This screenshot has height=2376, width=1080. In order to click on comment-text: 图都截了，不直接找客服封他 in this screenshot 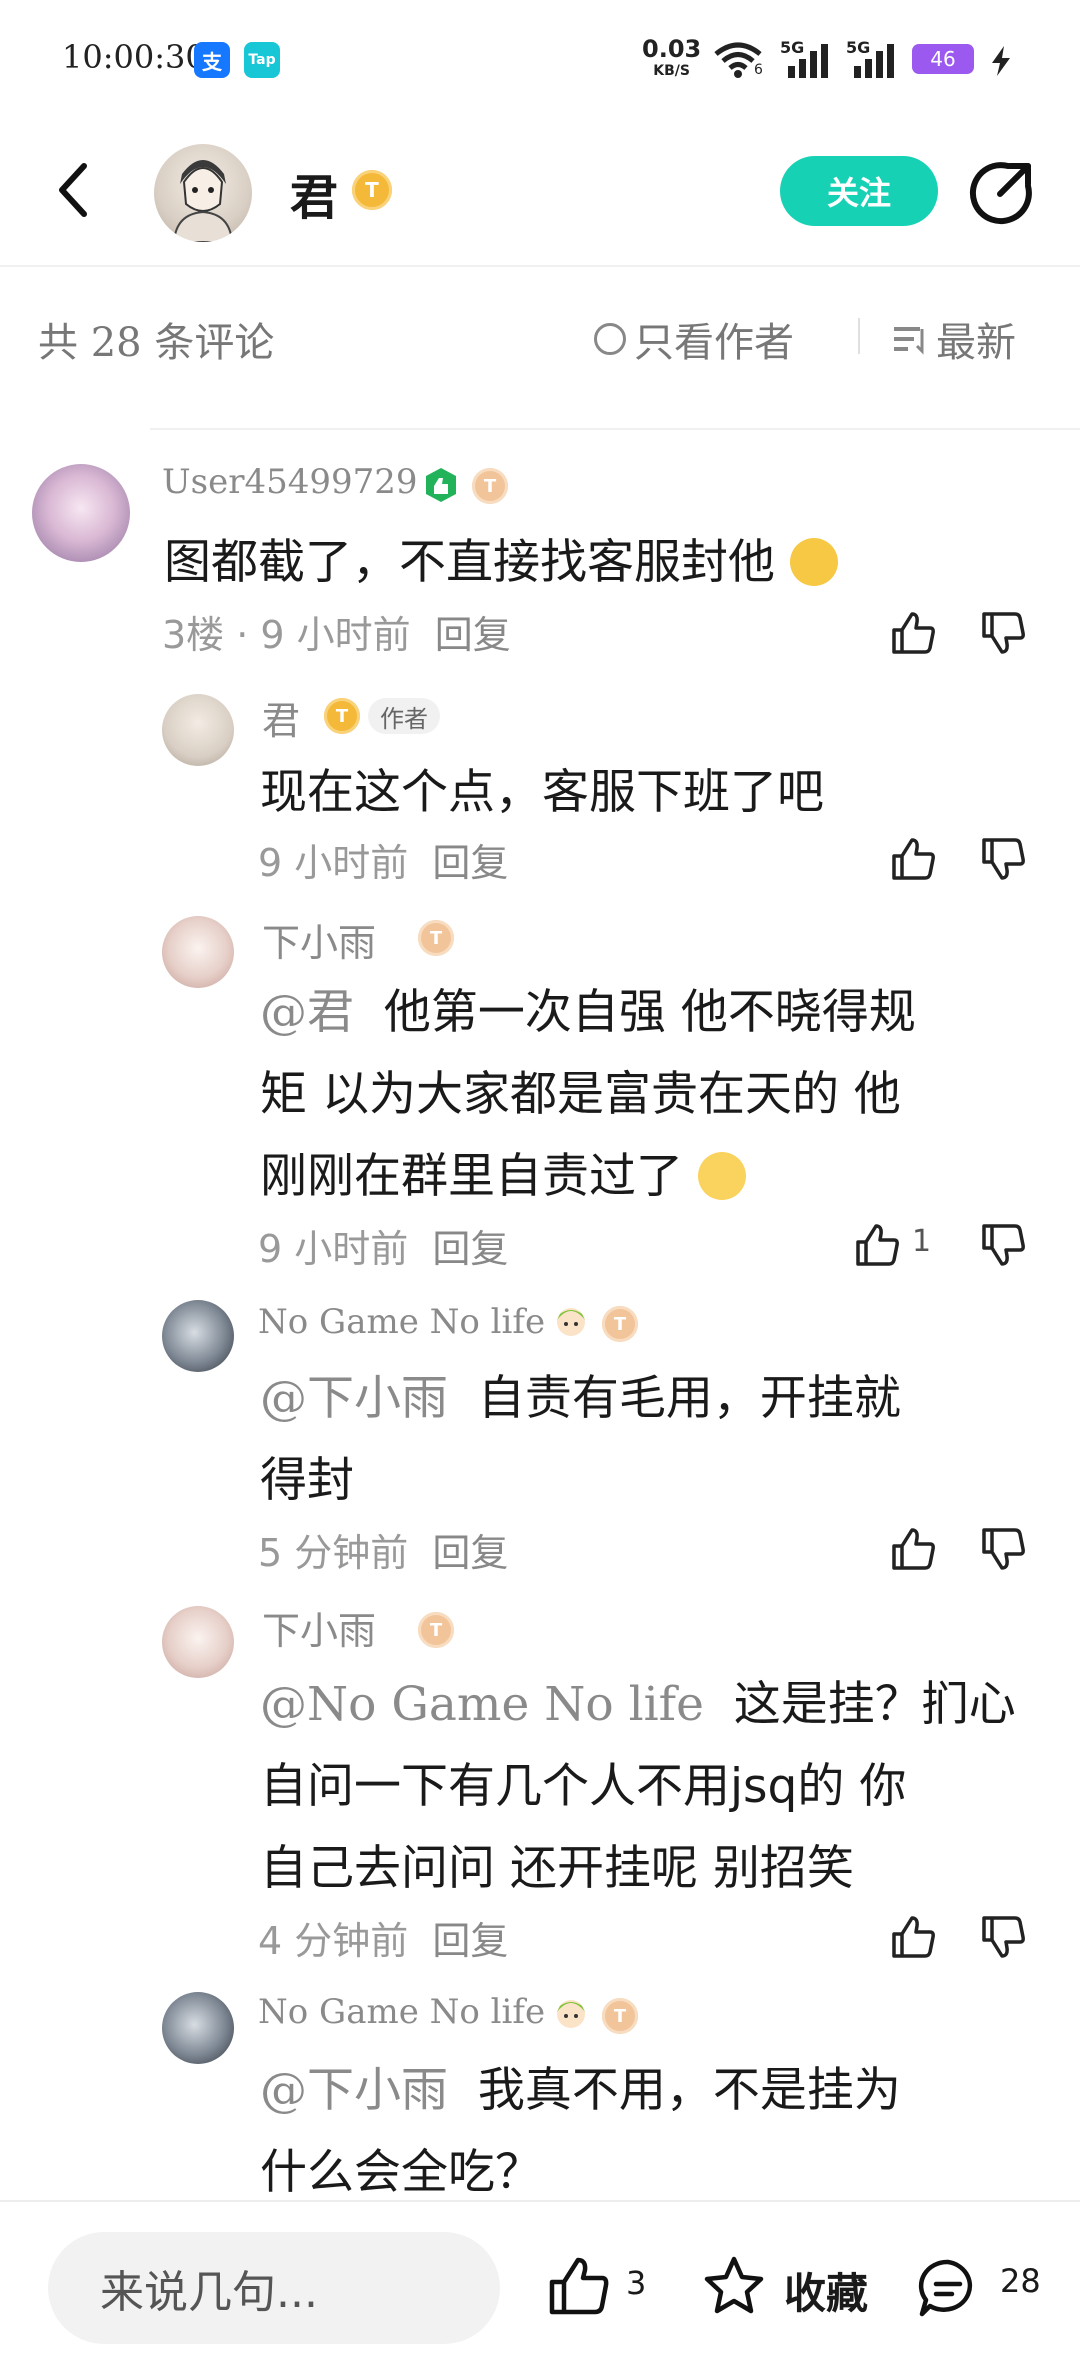, I will do `click(501, 563)`.